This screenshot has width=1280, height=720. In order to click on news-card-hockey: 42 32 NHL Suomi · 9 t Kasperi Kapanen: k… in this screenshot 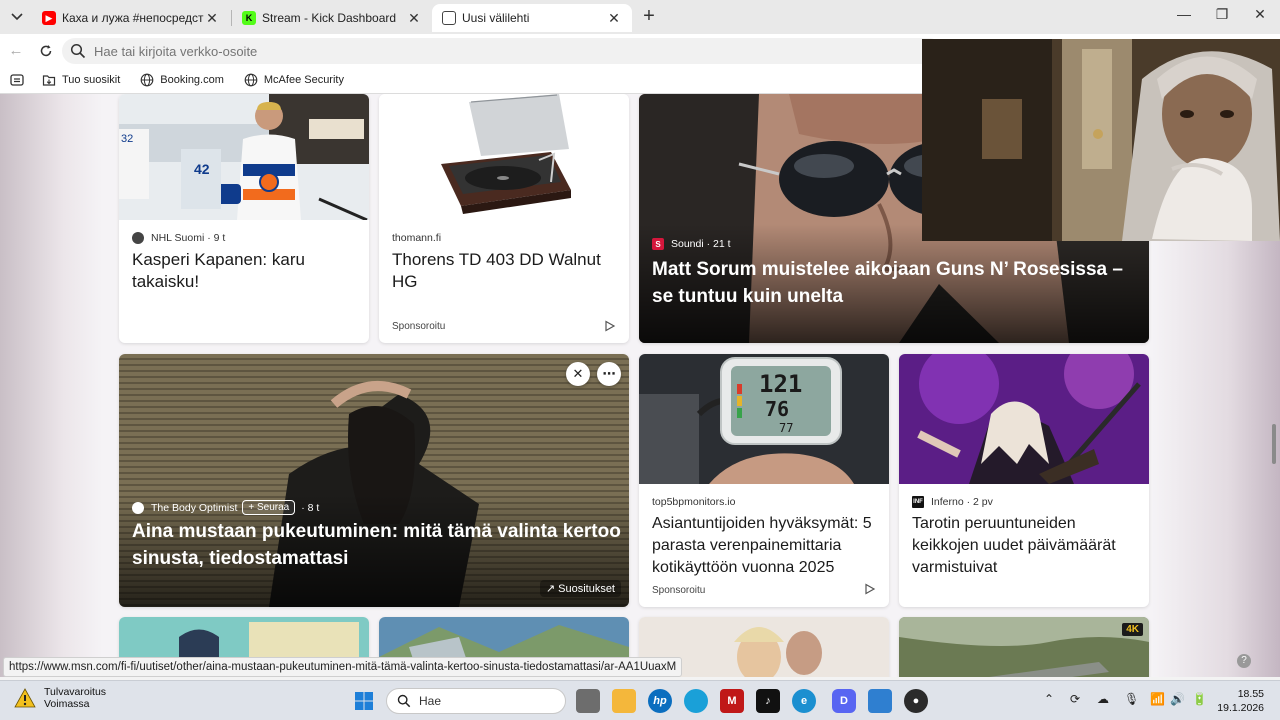, I will do `click(244, 218)`.